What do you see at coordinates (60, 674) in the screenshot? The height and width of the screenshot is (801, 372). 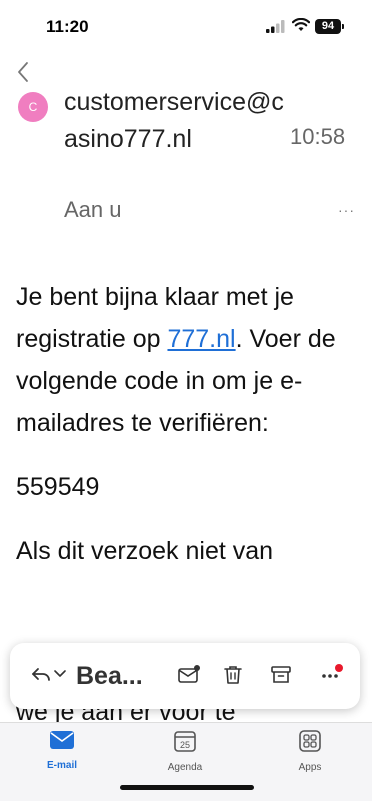 I see `chevron-down-icon` at bounding box center [60, 674].